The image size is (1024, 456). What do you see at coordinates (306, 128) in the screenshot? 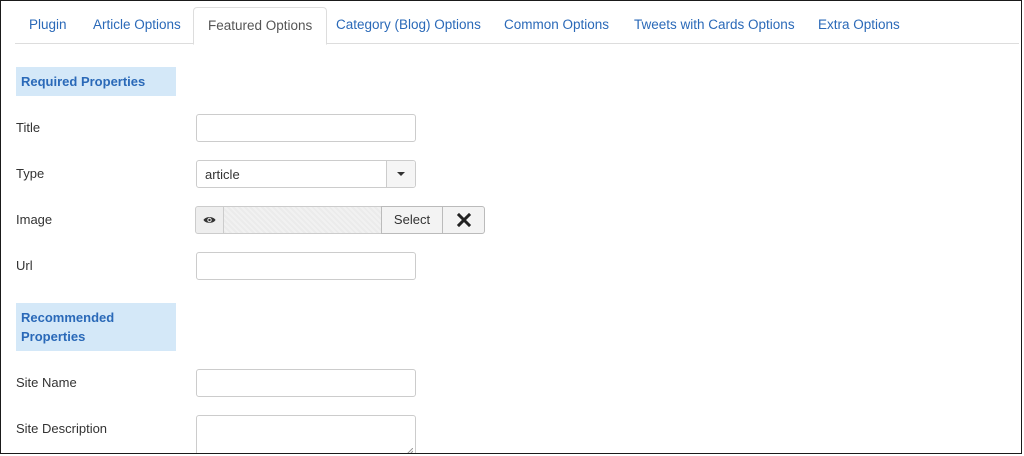
I see `title-input` at bounding box center [306, 128].